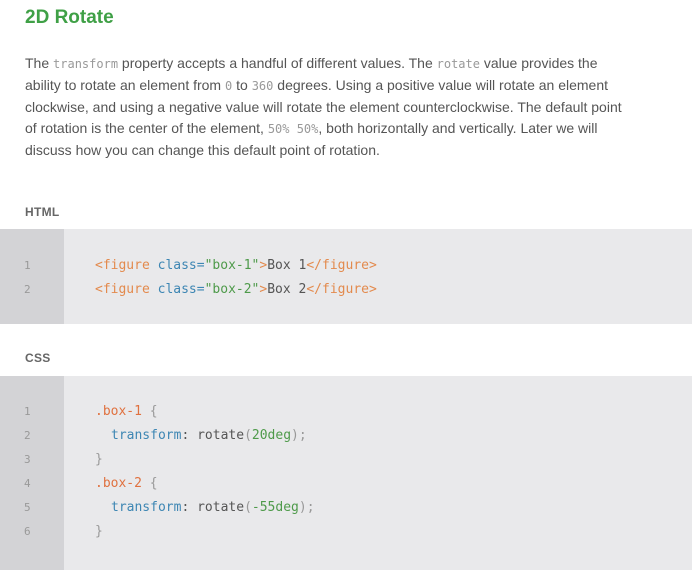  Describe the element at coordinates (69, 17) in the screenshot. I see `page-title: 2D Rotate` at that location.